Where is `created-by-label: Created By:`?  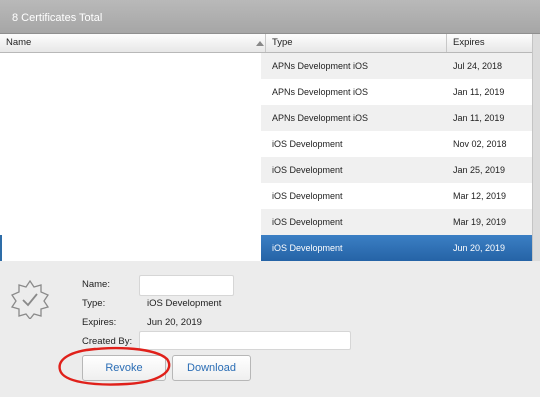 created-by-label: Created By: is located at coordinates (107, 341).